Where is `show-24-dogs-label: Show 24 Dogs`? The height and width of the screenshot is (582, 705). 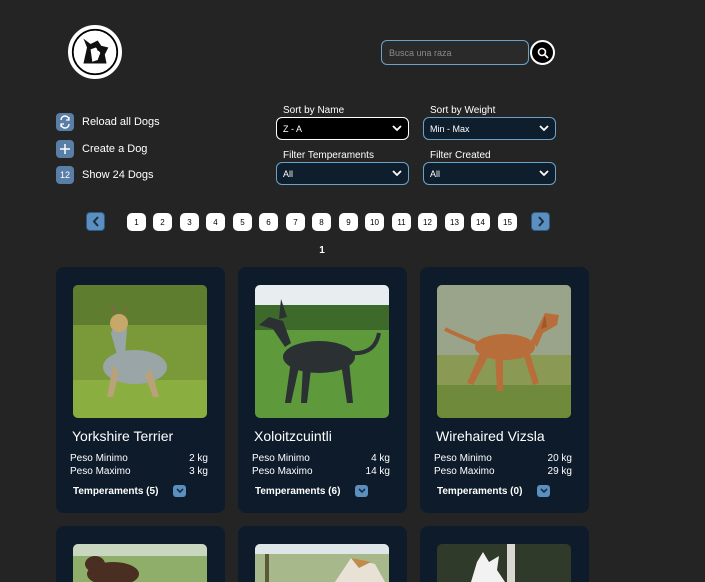
show-24-dogs-label: Show 24 Dogs is located at coordinates (118, 175).